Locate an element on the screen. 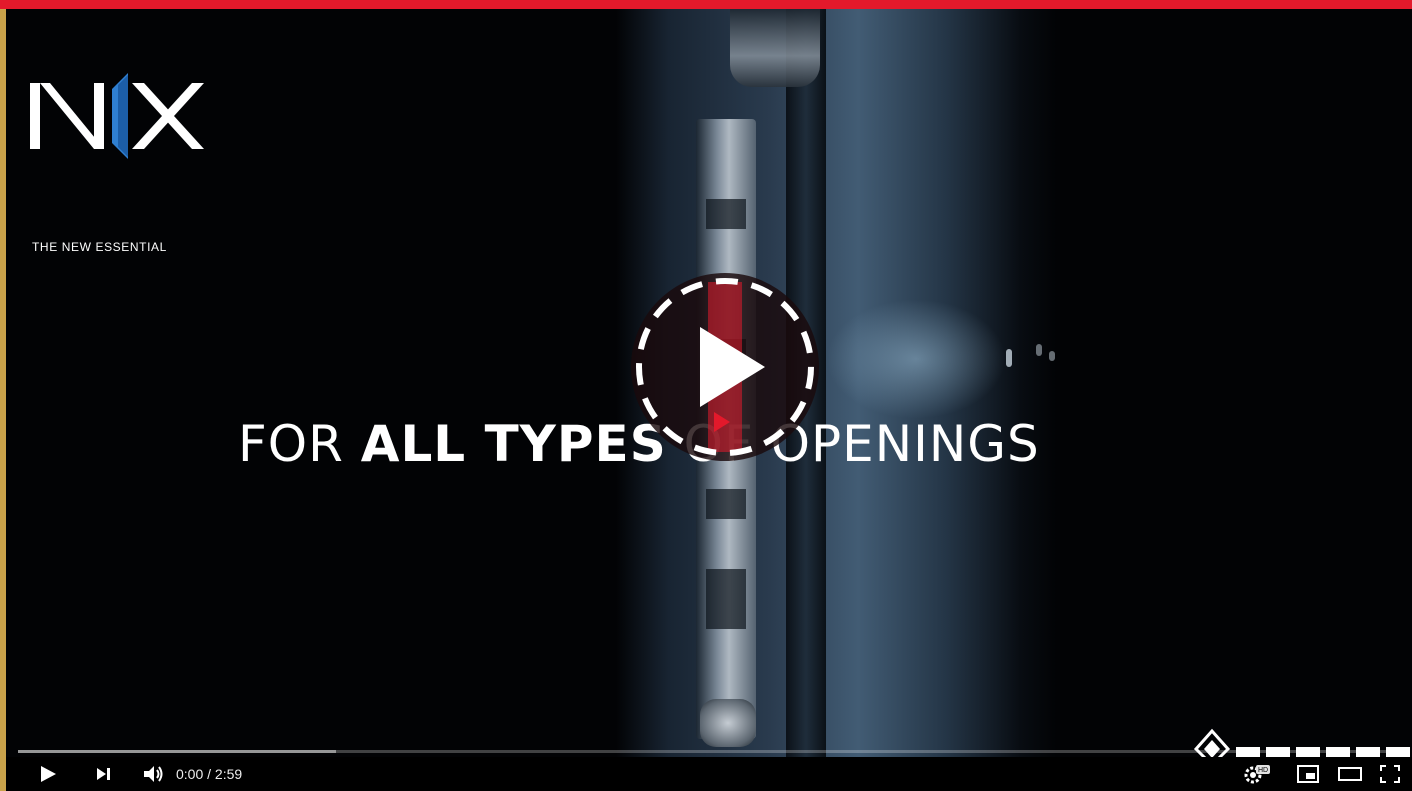 The height and width of the screenshot is (791, 1412). nix-logo-mark is located at coordinates (117, 116).